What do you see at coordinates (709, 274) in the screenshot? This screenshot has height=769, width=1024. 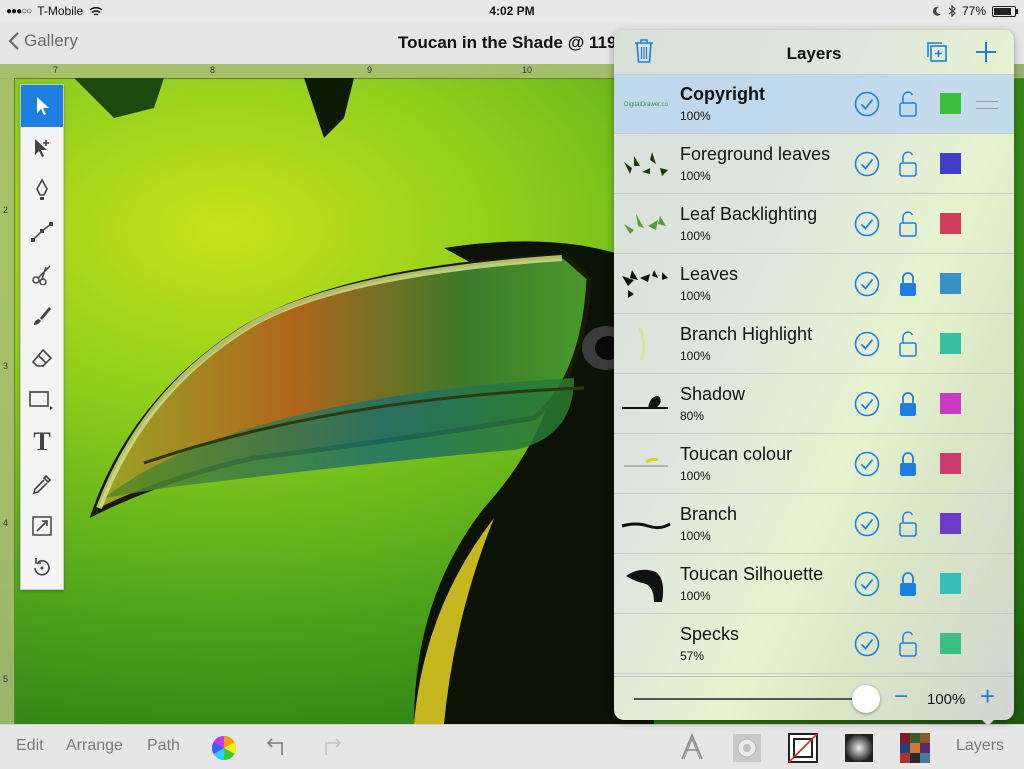 I see `layer-name: Leaves` at bounding box center [709, 274].